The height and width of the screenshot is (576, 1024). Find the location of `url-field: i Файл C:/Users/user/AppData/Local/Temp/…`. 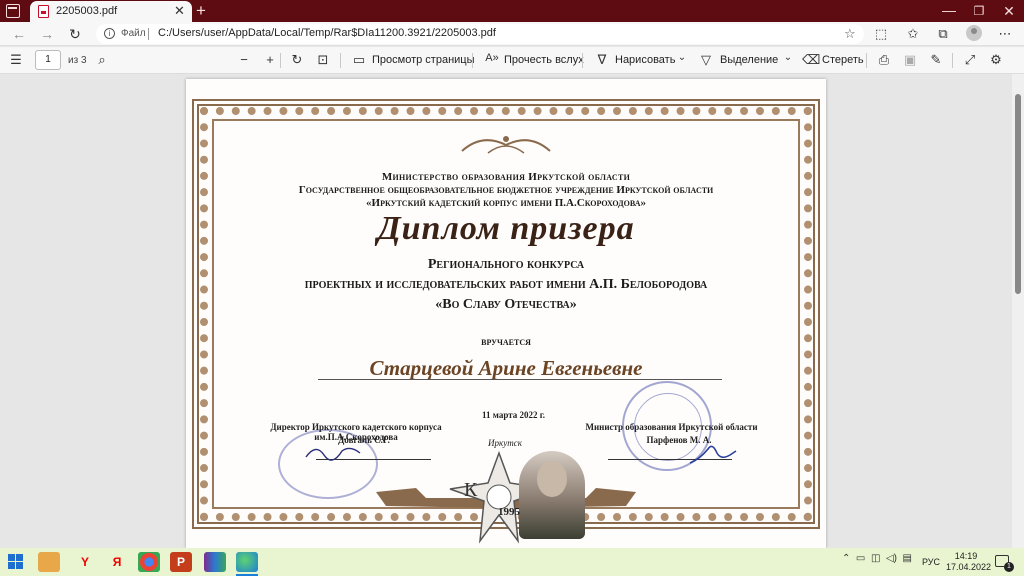

url-field: i Файл C:/Users/user/AppData/Local/Temp/… is located at coordinates (480, 34).